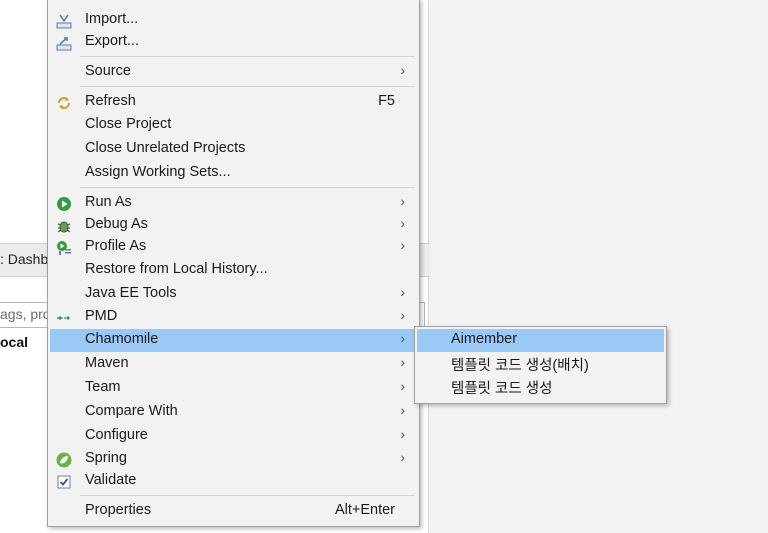 The height and width of the screenshot is (533, 768). Describe the element at coordinates (233, 294) in the screenshot. I see `menu-item-java-ee-tools: Java EE Tools ›` at that location.